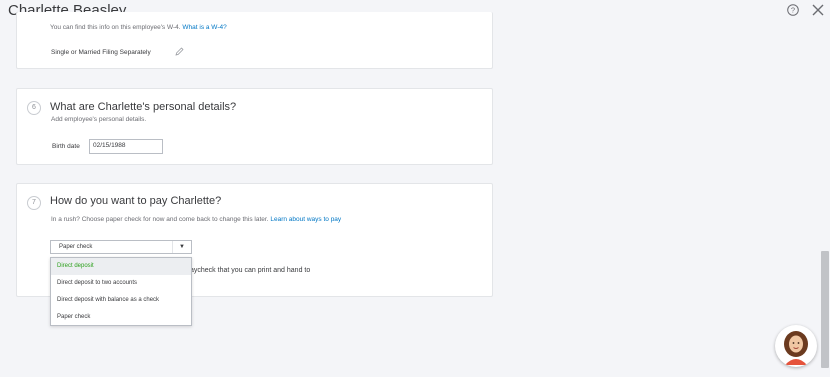 Image resolution: width=830 pixels, height=377 pixels. Describe the element at coordinates (136, 201) in the screenshot. I see `pay-method-title: How do you want to pay Charlette?` at that location.